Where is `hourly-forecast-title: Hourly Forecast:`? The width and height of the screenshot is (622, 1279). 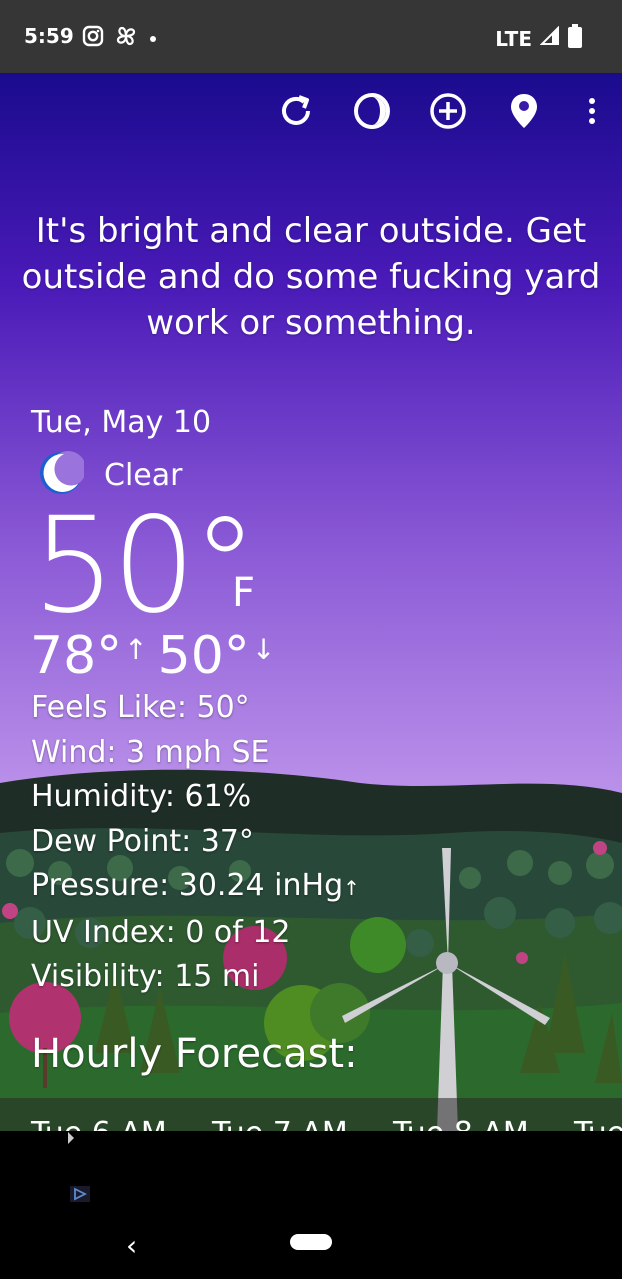 hourly-forecast-title: Hourly Forecast: is located at coordinates (194, 1054).